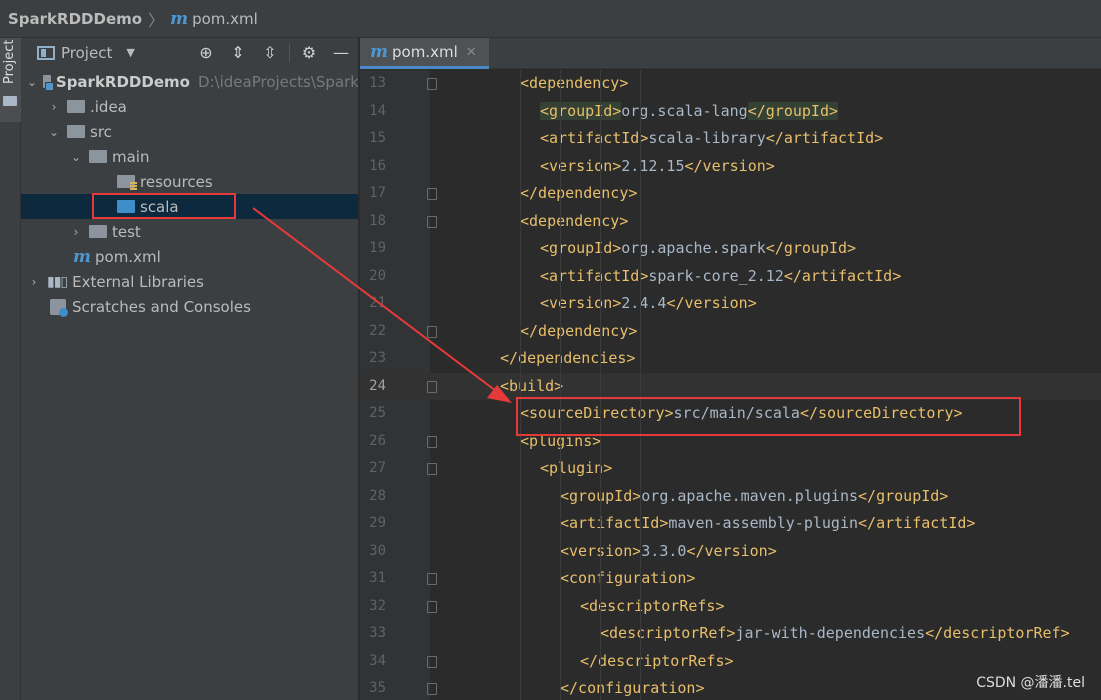  I want to click on tree-item-project-root: ⌄ SparkRDDDemo D:\ideaProjects\Spark, so click(189, 81).